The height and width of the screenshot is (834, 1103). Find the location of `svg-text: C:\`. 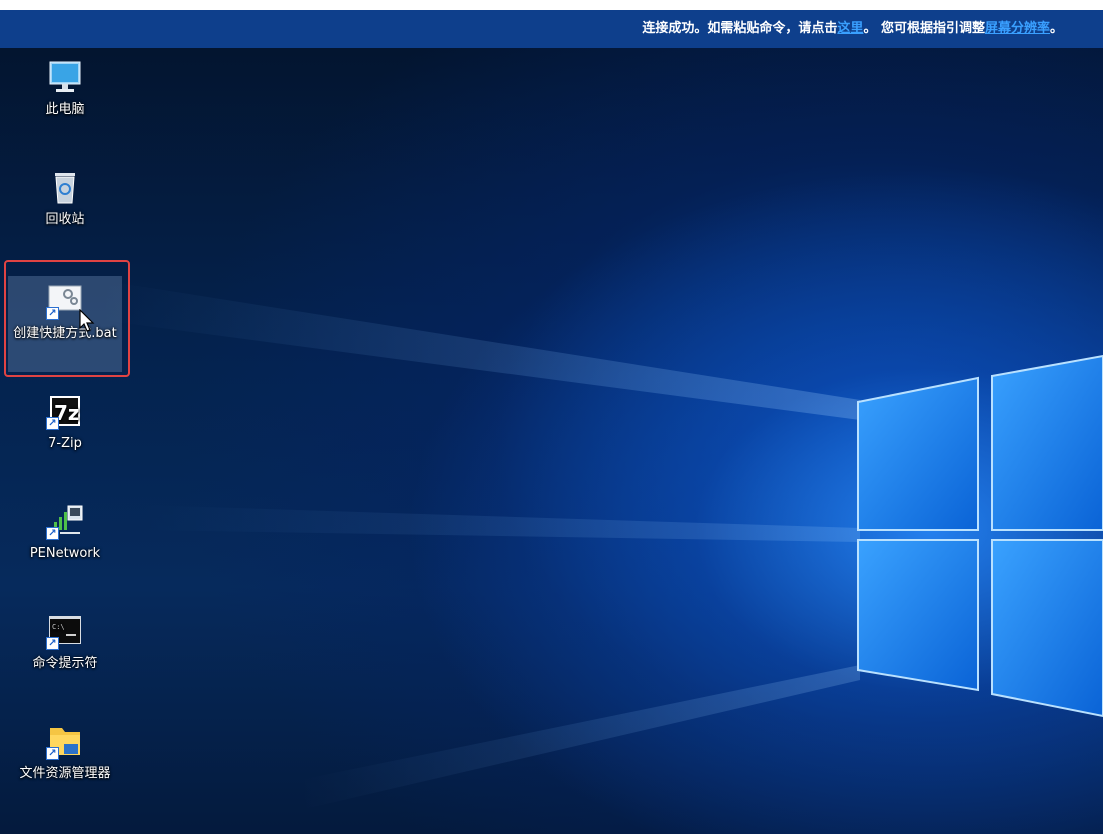

svg-text: C:\ is located at coordinates (58, 627).